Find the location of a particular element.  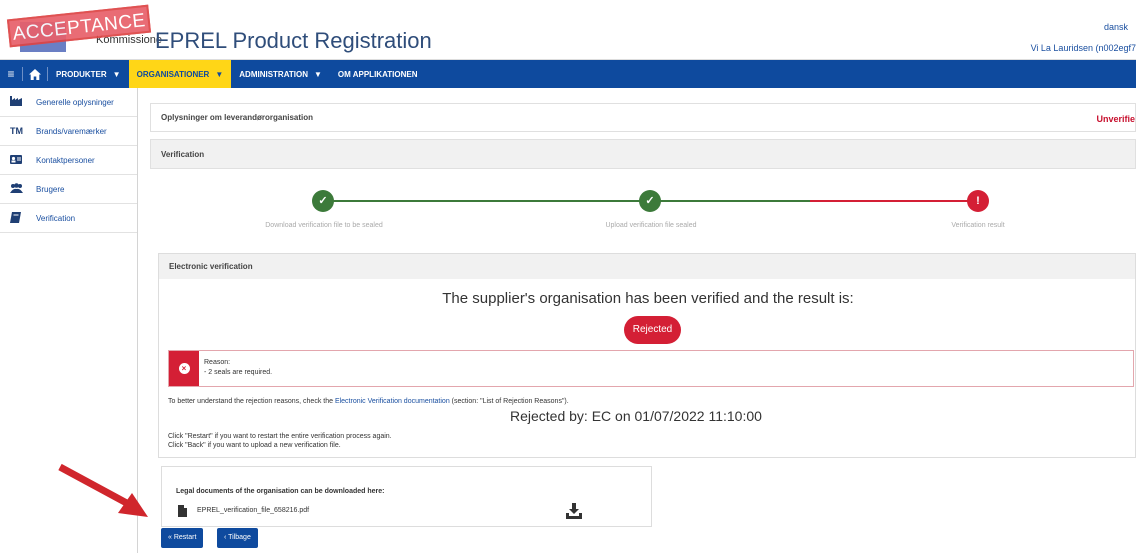

rejection-reason-alert: × Reason: - 2 seals are required. is located at coordinates (651, 368).